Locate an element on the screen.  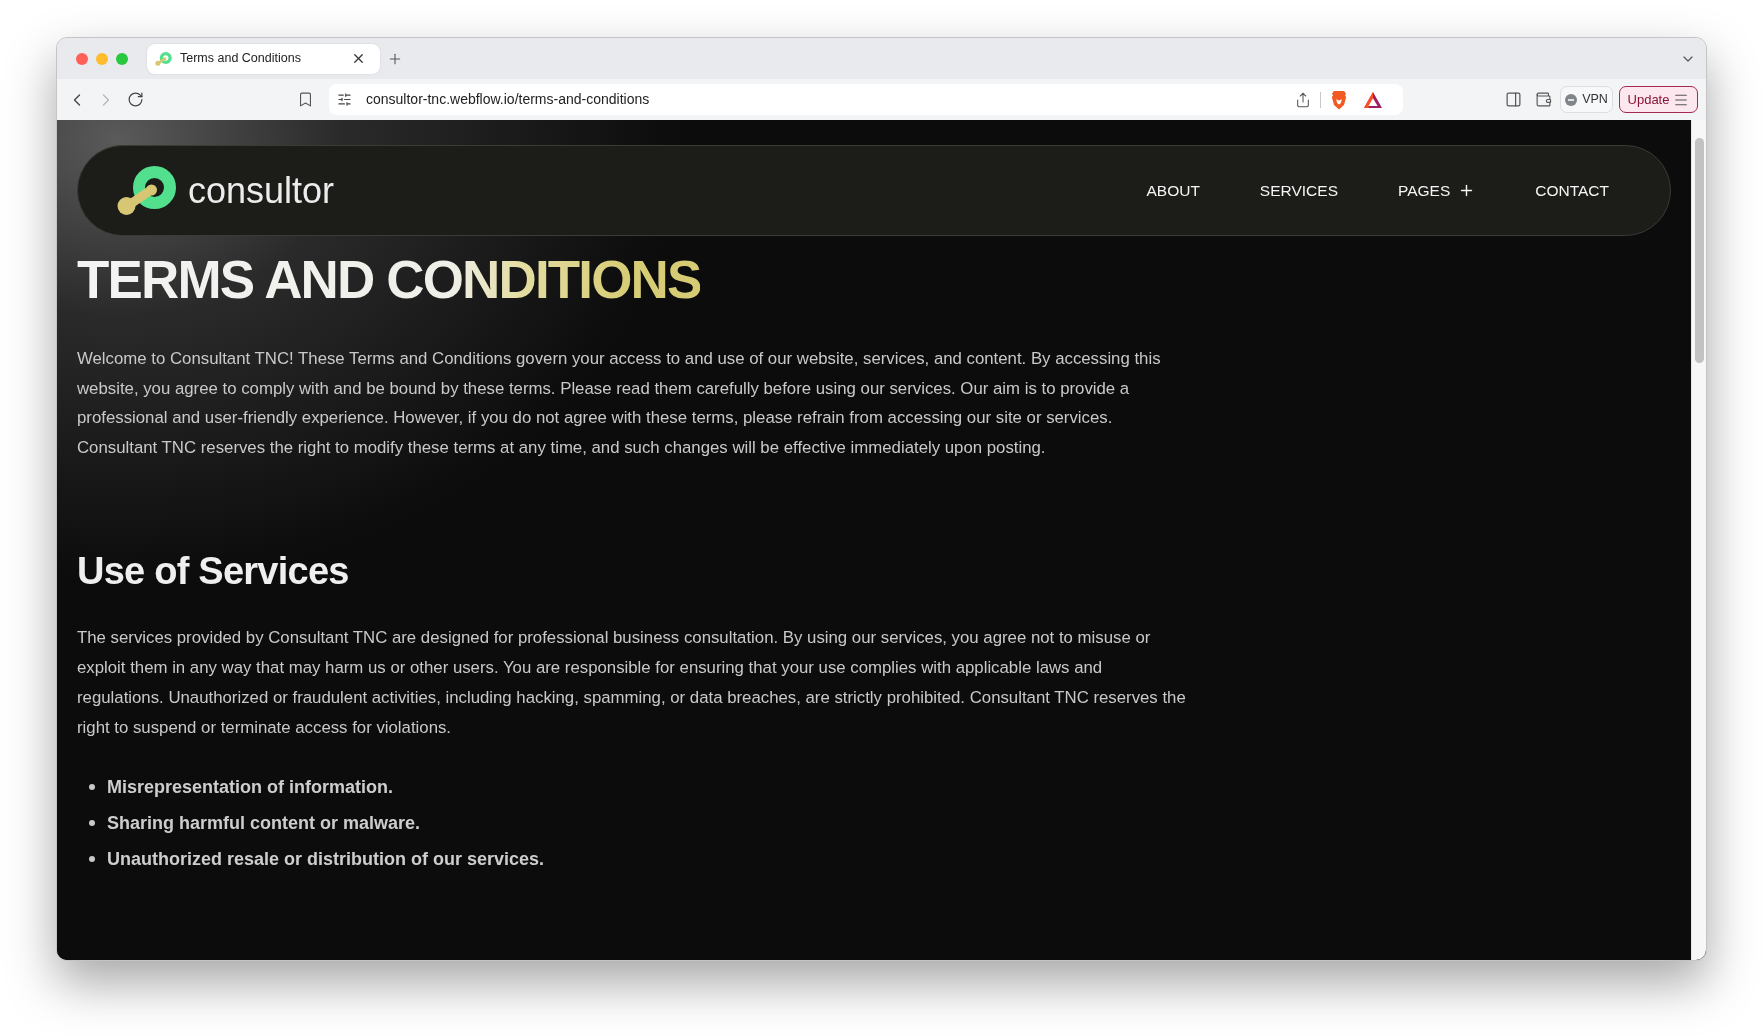
share-icon is located at coordinates (1303, 99).